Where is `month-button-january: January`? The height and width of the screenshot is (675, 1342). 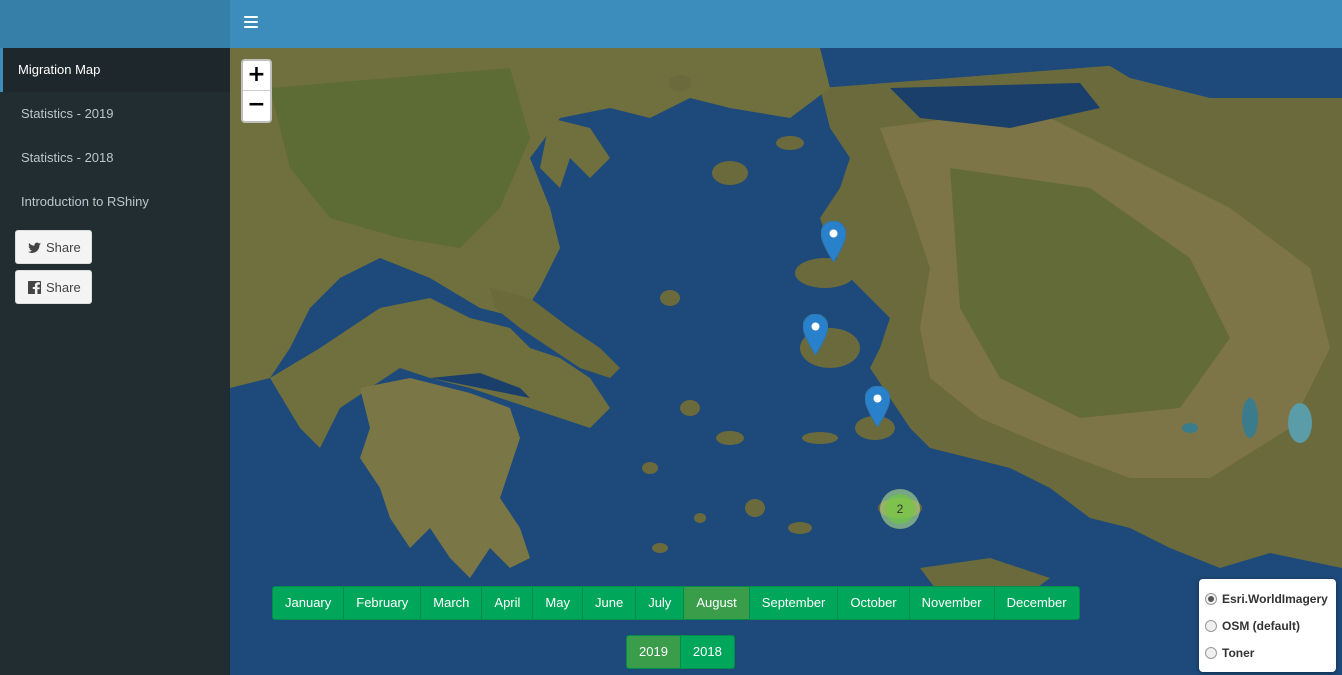 month-button-january: January is located at coordinates (309, 603).